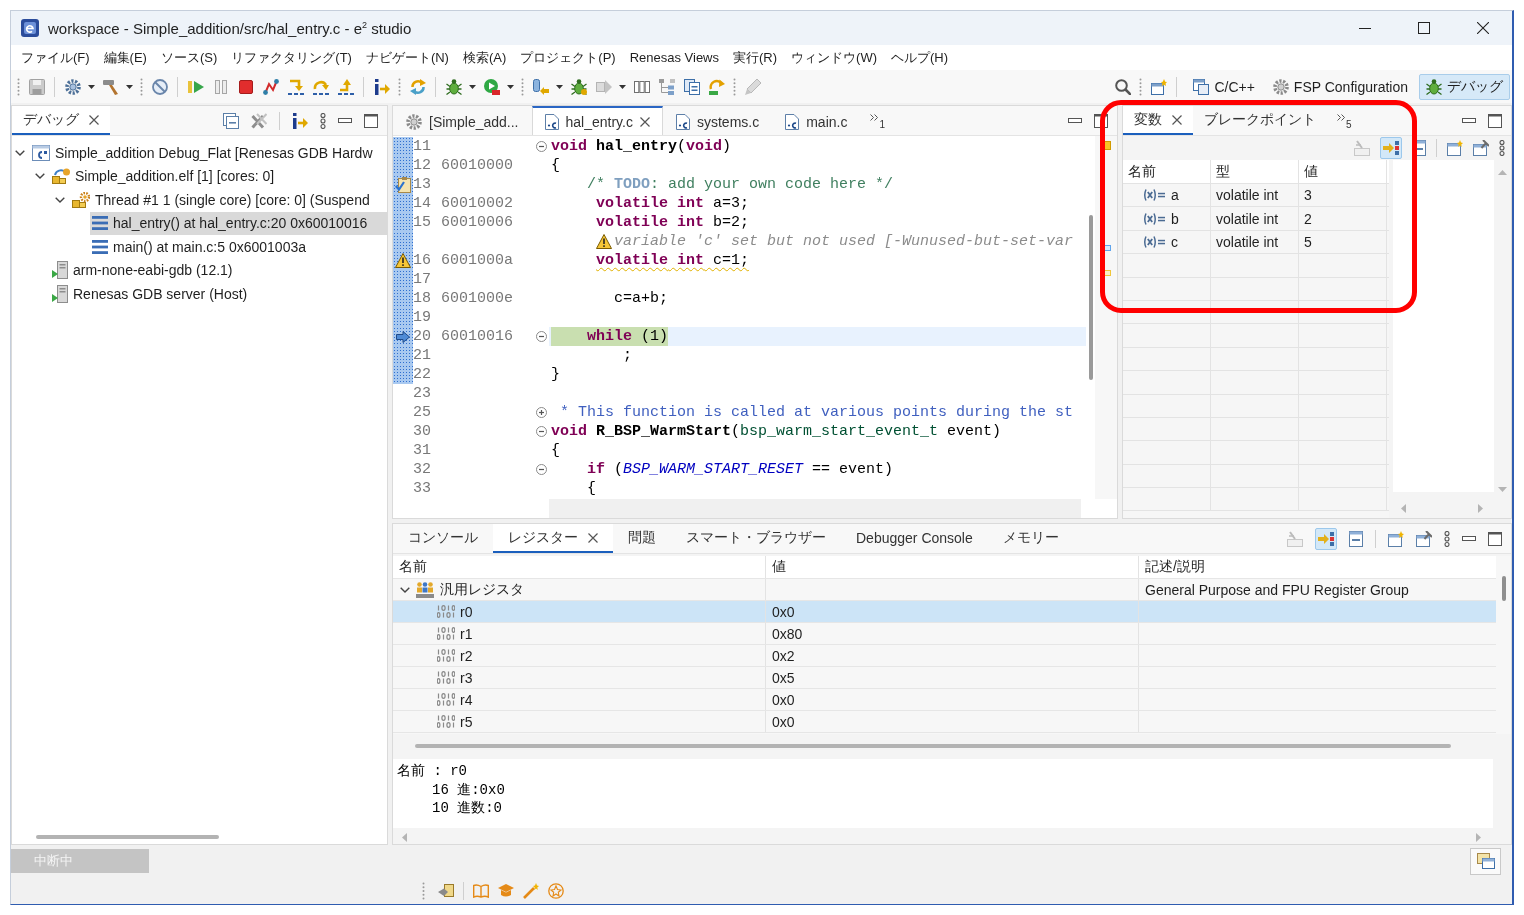 This screenshot has height=915, width=1524. Describe the element at coordinates (642, 538) in the screenshot. I see `view-tab: 問題` at that location.